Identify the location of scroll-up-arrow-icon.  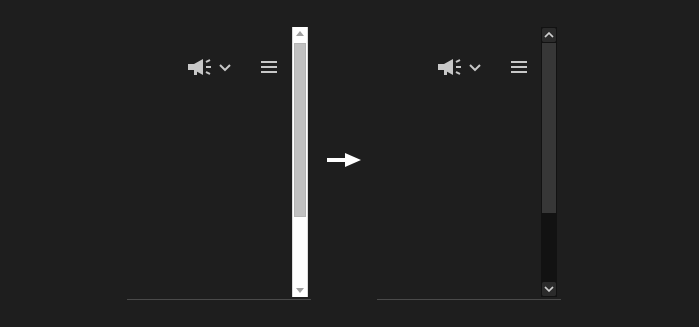
(300, 34).